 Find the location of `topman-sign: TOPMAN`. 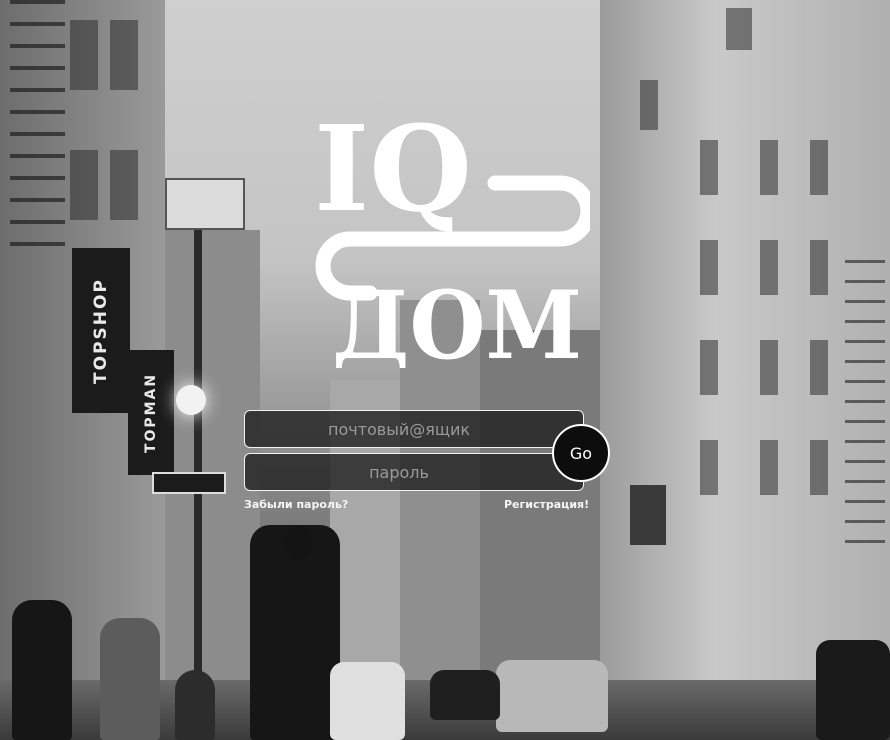

topman-sign: TOPMAN is located at coordinates (151, 412).